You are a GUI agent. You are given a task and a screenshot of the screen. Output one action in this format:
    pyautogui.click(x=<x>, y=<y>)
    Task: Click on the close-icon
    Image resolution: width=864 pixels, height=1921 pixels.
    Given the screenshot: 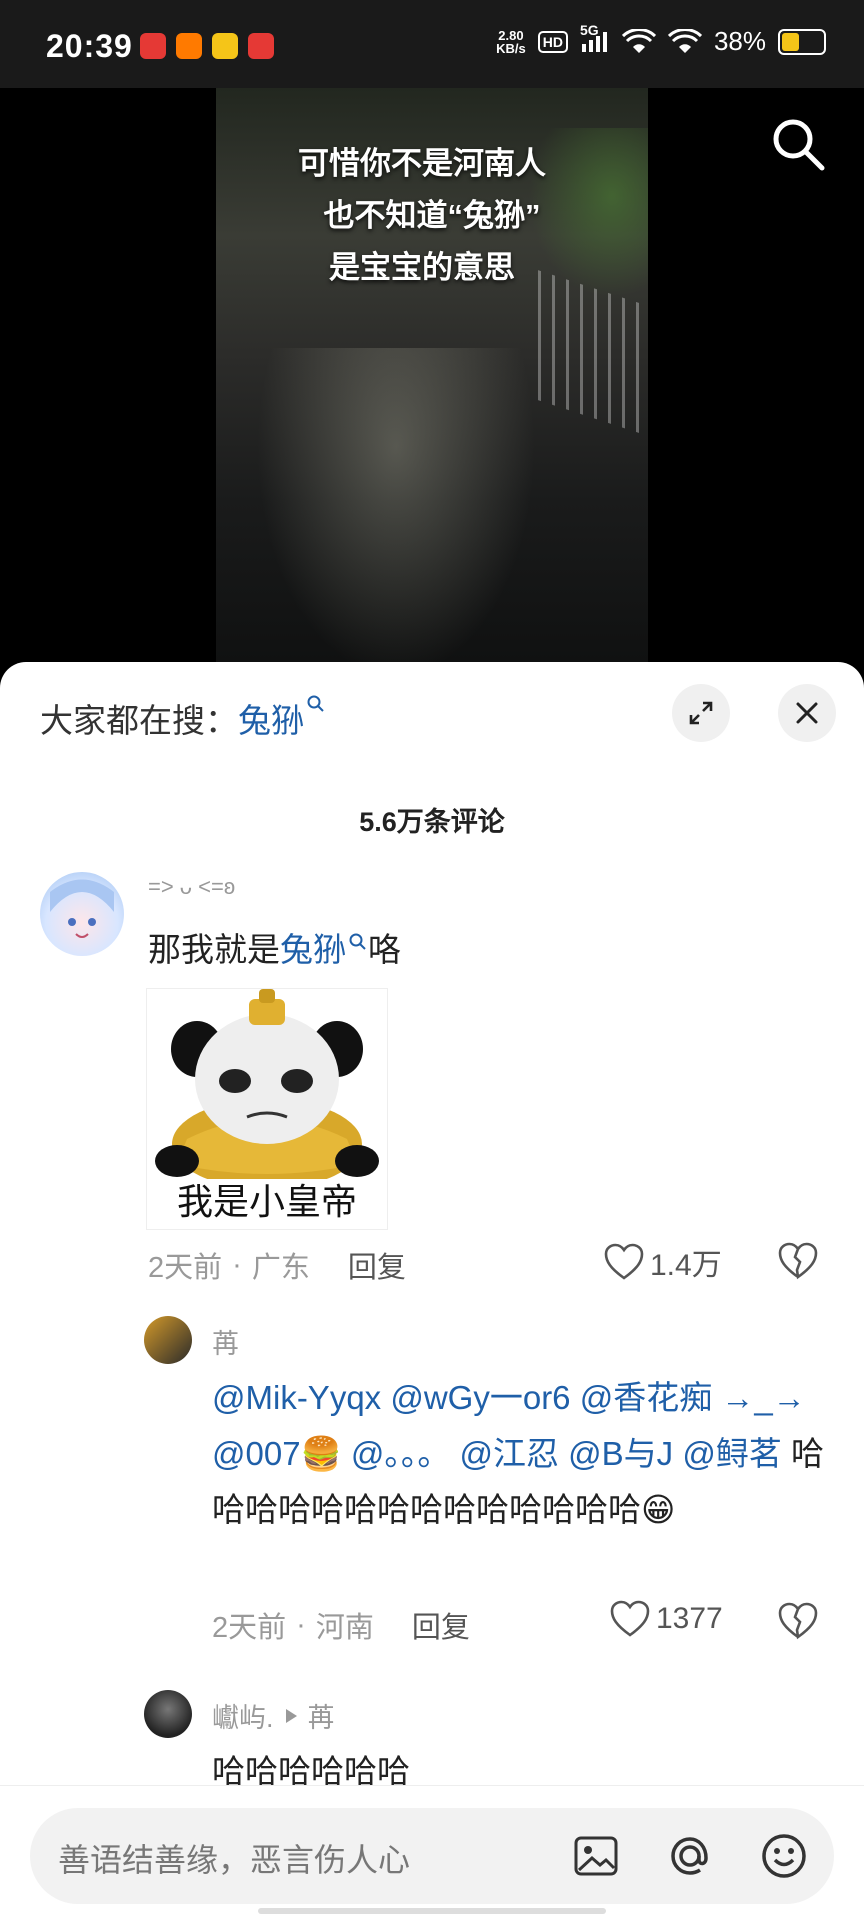 What is the action you would take?
    pyautogui.click(x=807, y=713)
    